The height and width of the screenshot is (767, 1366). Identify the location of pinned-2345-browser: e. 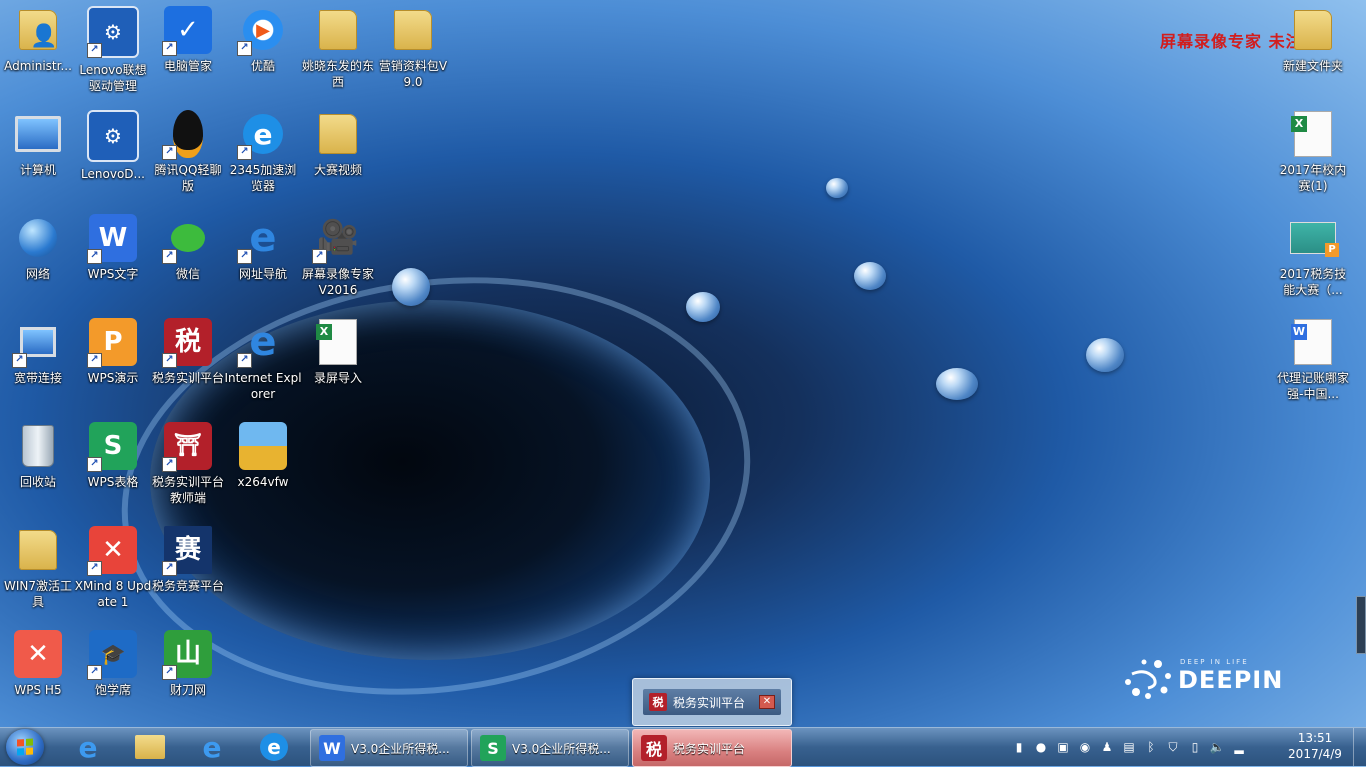
(274, 747).